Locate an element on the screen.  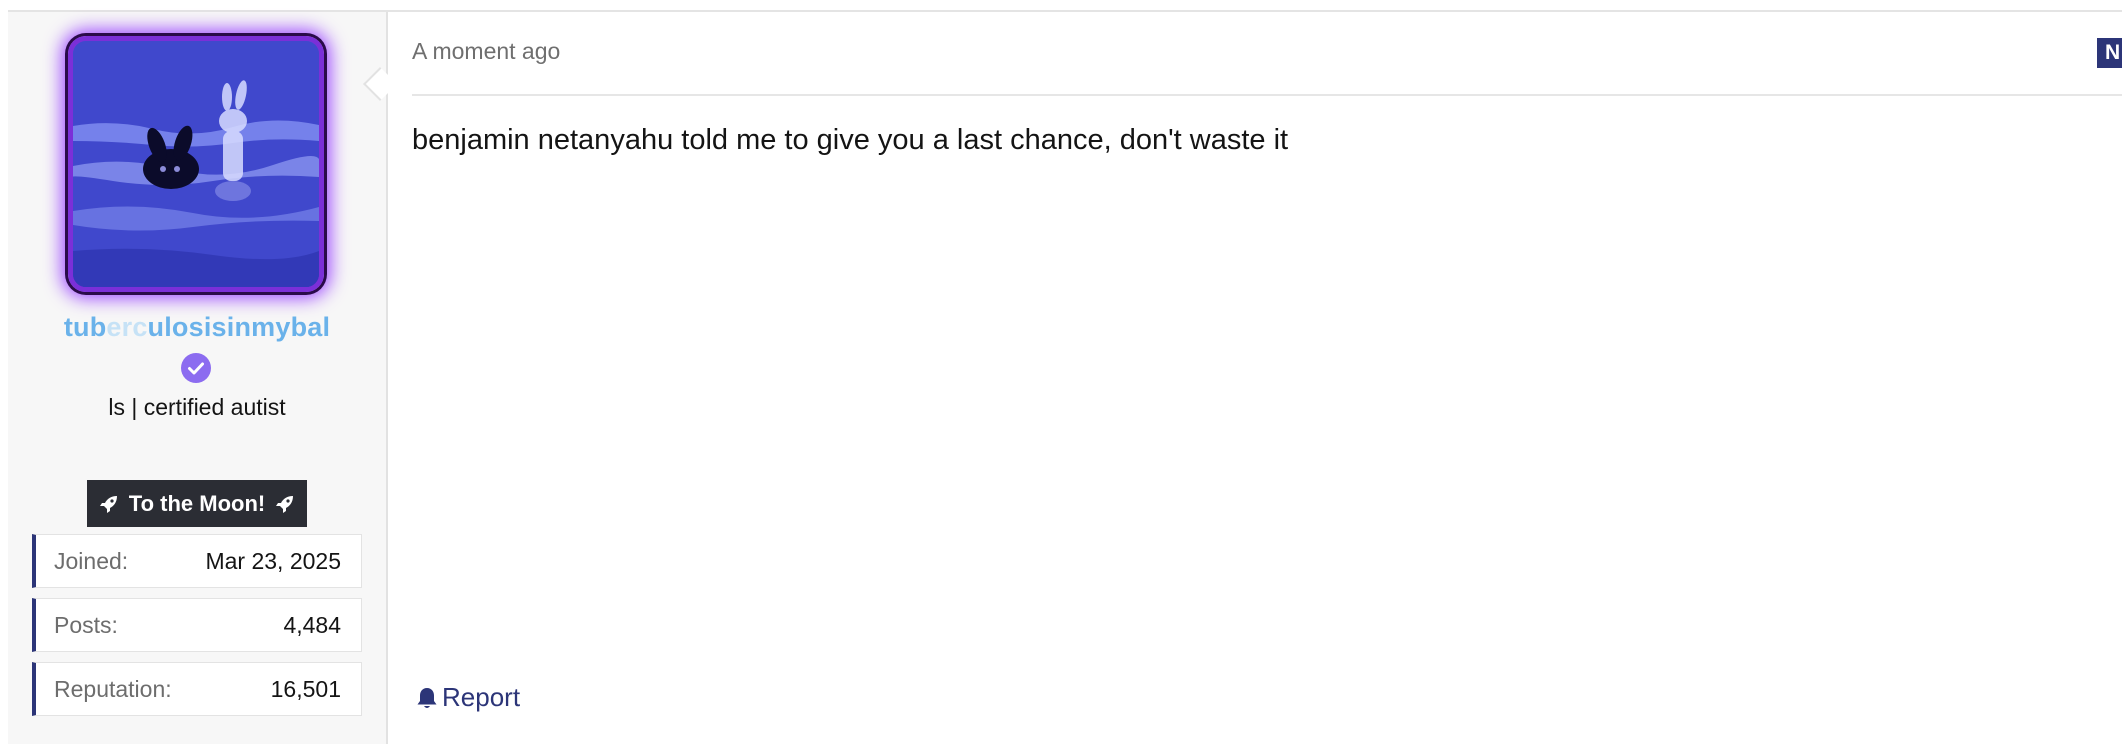
user-banner: To the Moon! is located at coordinates (197, 503).